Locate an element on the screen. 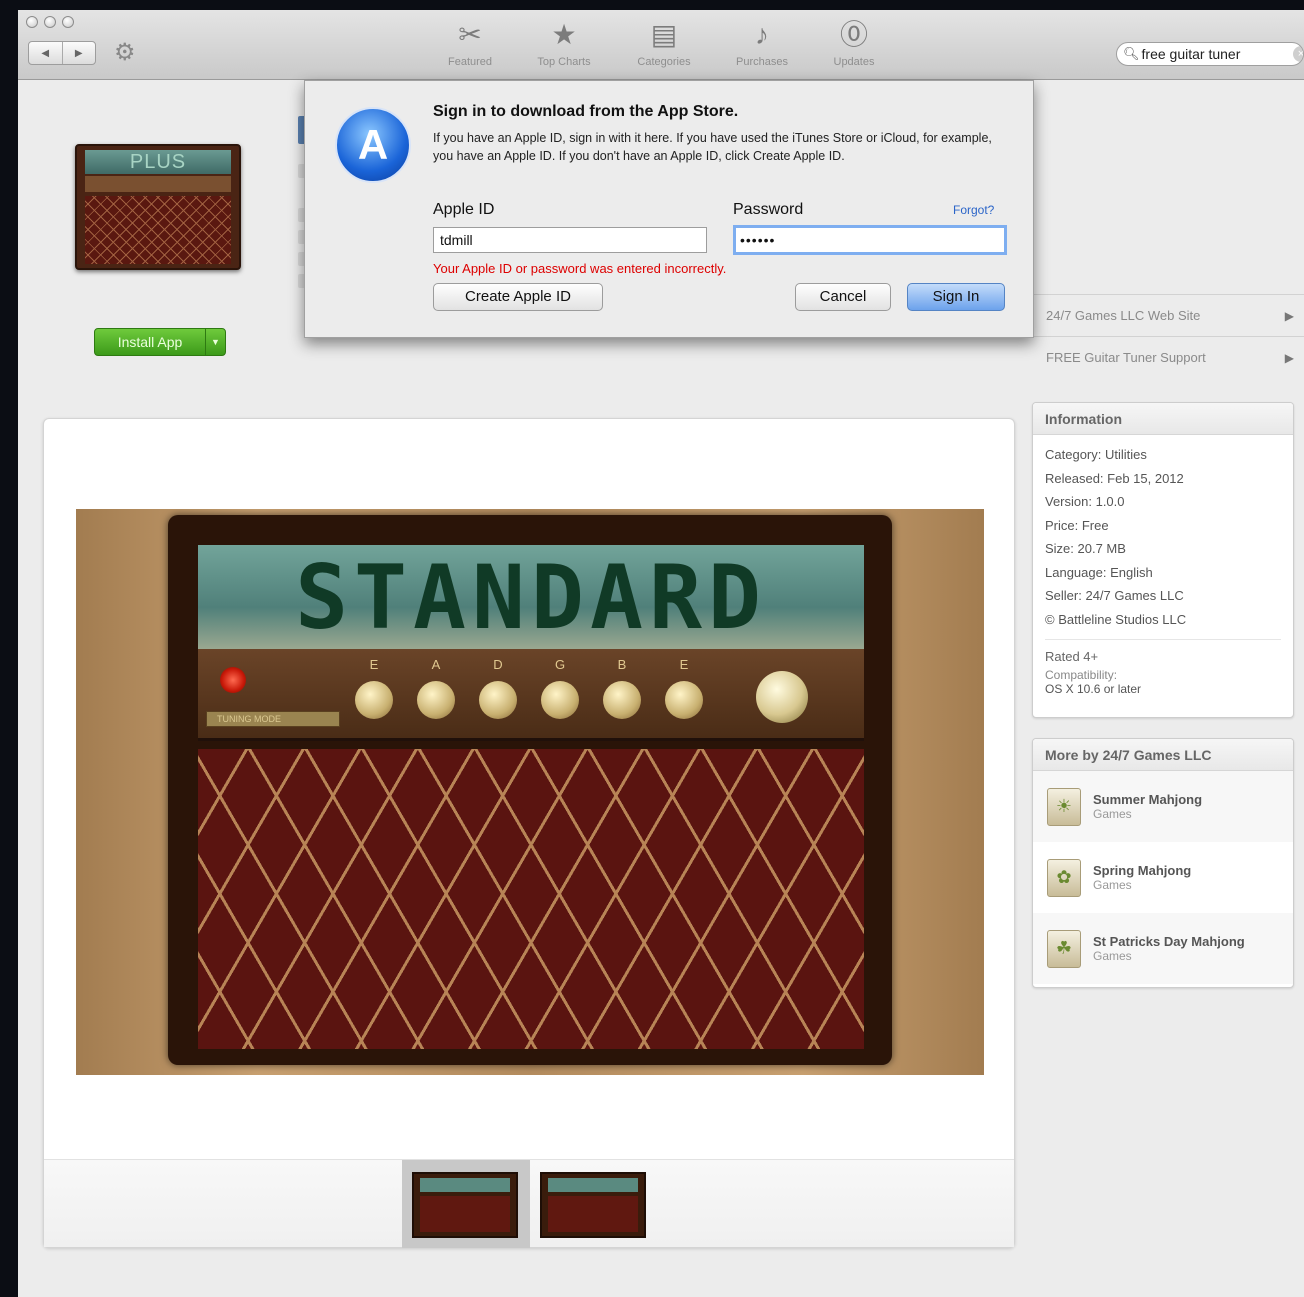 The height and width of the screenshot is (1297, 1304). mahjong-app-icon: ✿ is located at coordinates (1064, 877).